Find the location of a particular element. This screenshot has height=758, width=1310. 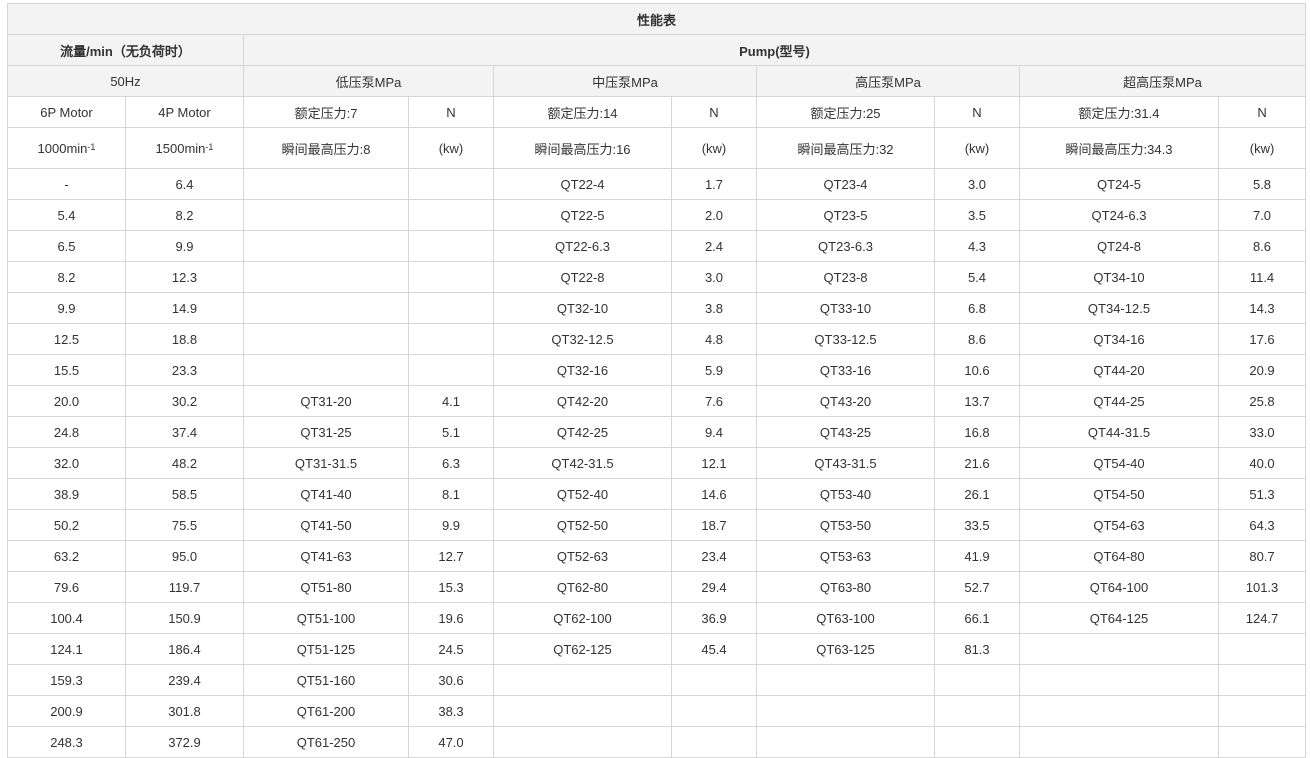

low-power-cell: 4.1 is located at coordinates (451, 401).